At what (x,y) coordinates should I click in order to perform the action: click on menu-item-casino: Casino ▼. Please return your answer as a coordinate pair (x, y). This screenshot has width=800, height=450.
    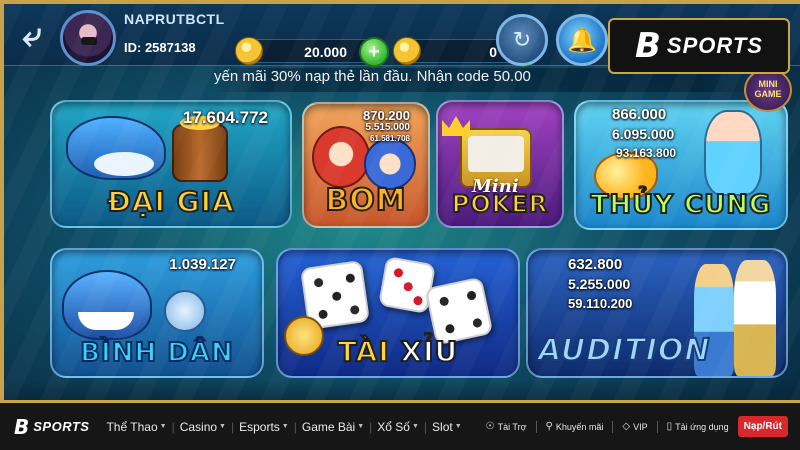
    Looking at the image, I should click on (203, 427).